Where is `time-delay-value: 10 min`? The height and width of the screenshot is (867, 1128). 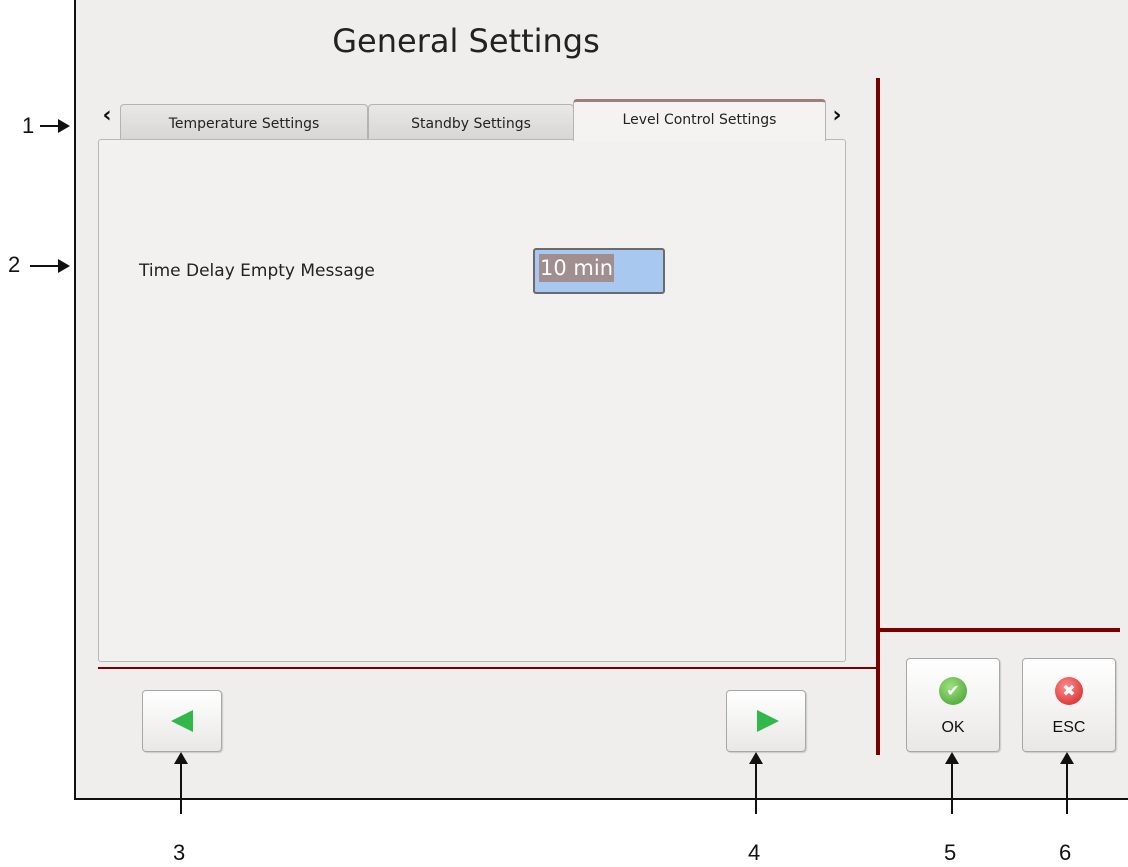 time-delay-value: 10 min is located at coordinates (576, 268).